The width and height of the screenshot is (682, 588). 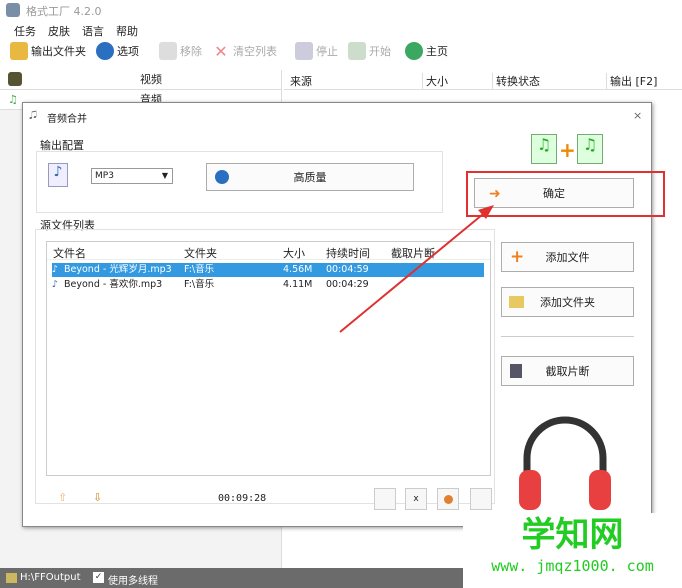 I want to click on watermark-title: 学知网, so click(x=572, y=535).